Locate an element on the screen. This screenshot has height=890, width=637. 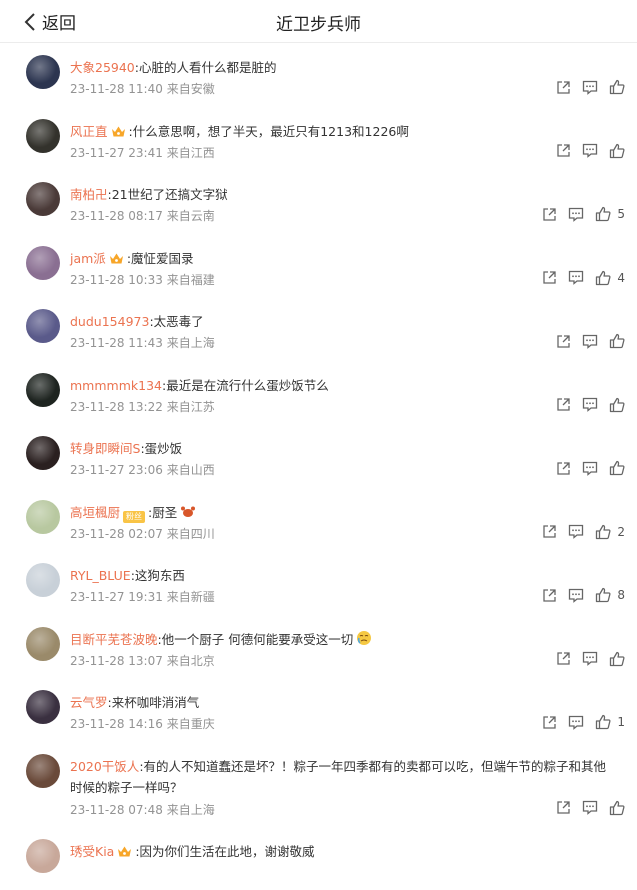
fan-badge: 粉丝 is located at coordinates (134, 517).